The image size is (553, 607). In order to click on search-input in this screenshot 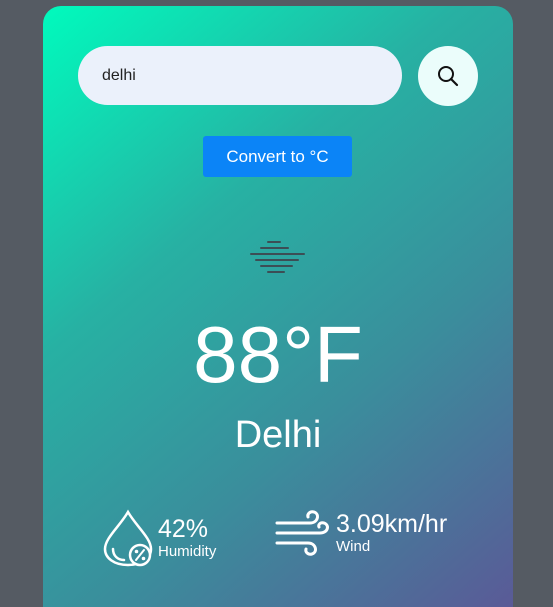, I will do `click(240, 75)`.